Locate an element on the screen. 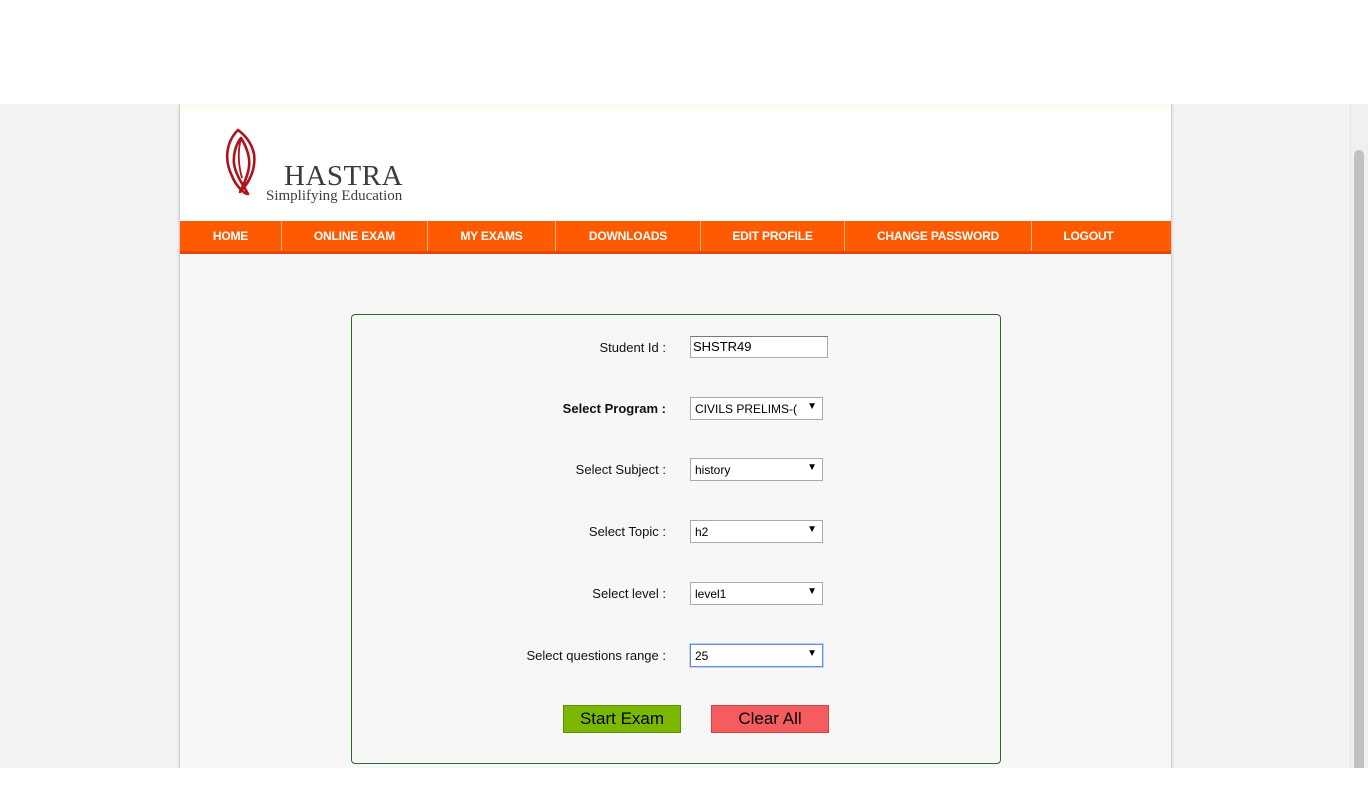  nav-change-password: CHANGE PASSWORD is located at coordinates (938, 236).